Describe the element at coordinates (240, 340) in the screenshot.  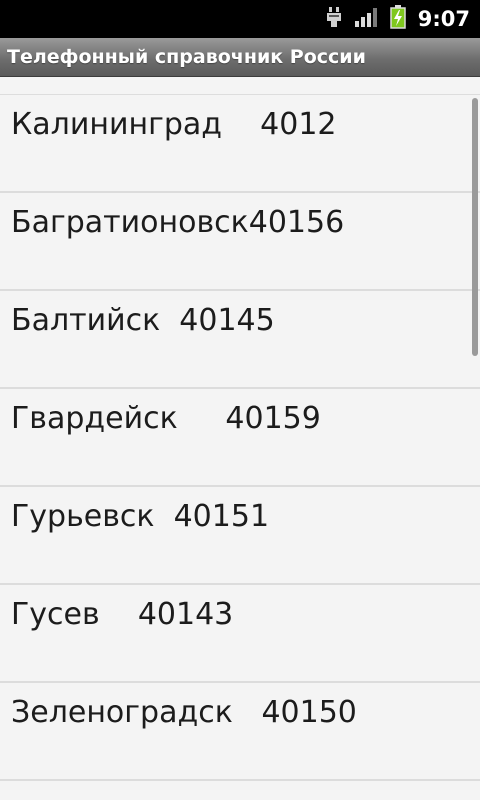
I see `list-item: Балтийск 40145` at that location.